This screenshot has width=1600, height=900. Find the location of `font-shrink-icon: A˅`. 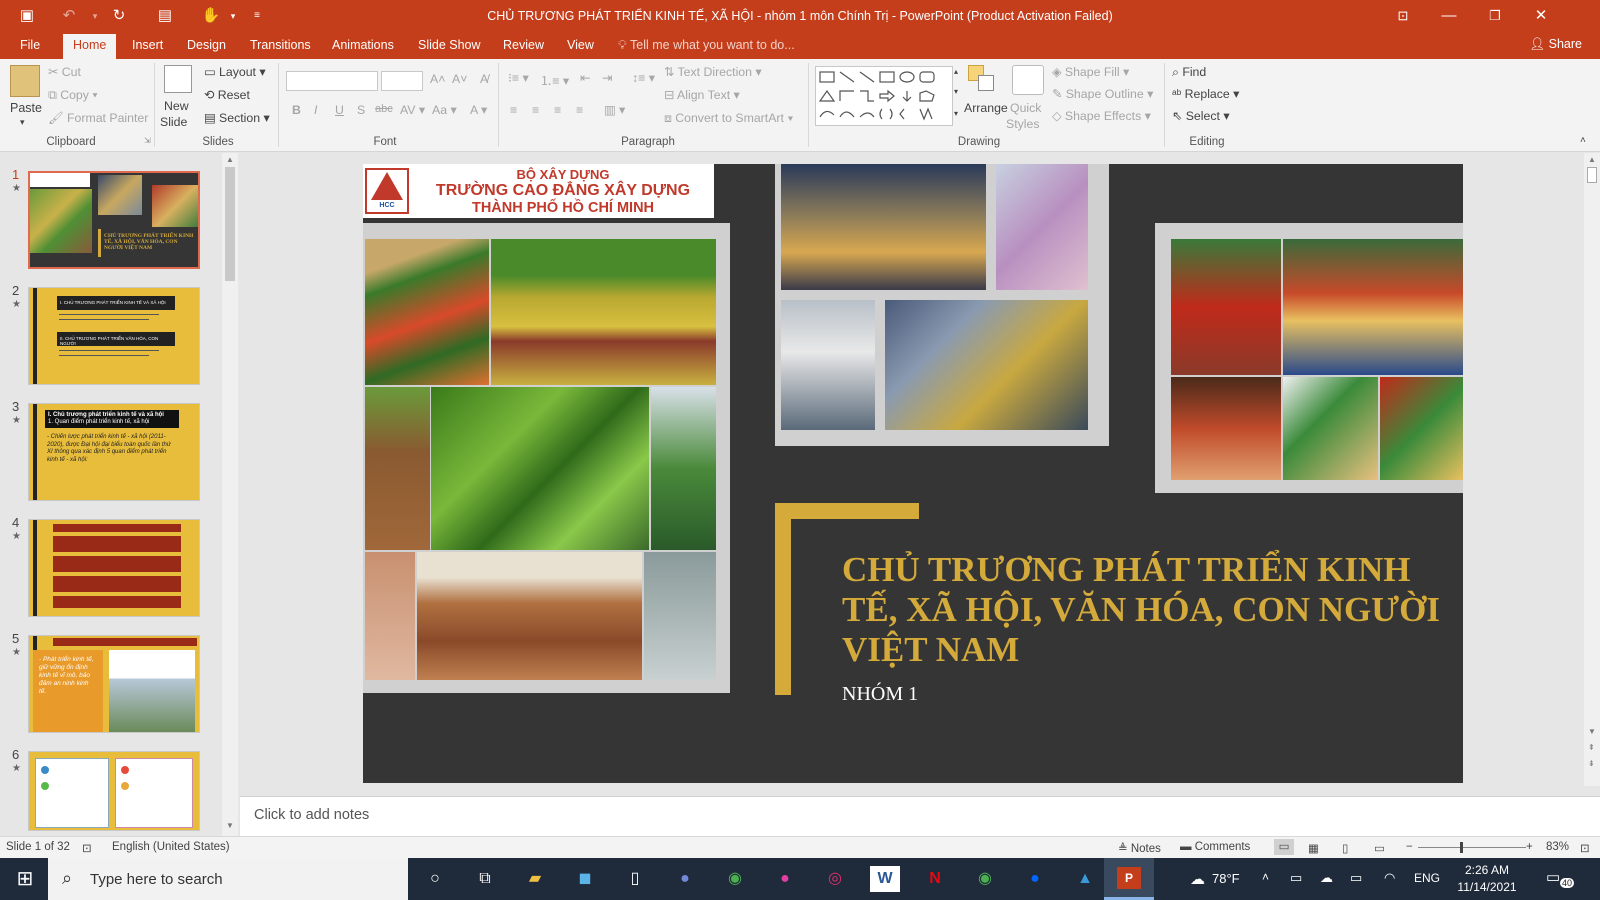

font-shrink-icon: A˅ is located at coordinates (459, 79).